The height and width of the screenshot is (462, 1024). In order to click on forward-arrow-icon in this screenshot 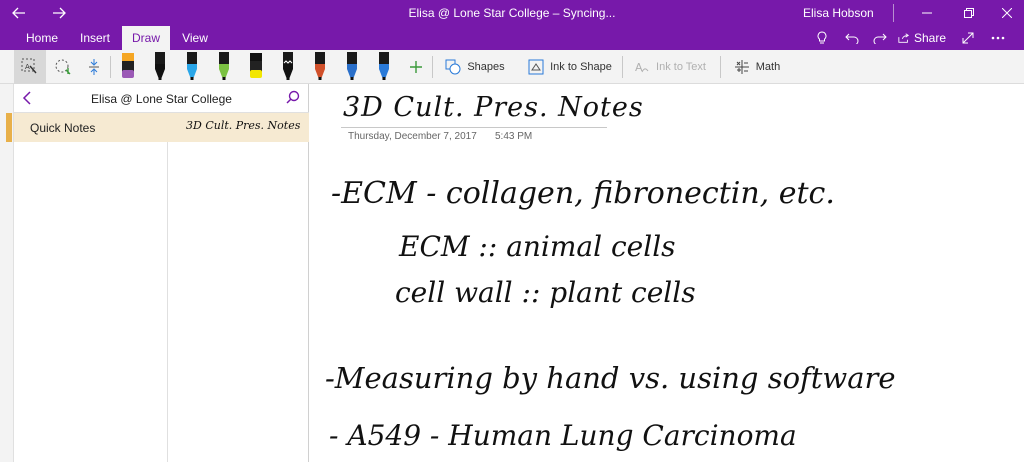, I will do `click(59, 13)`.